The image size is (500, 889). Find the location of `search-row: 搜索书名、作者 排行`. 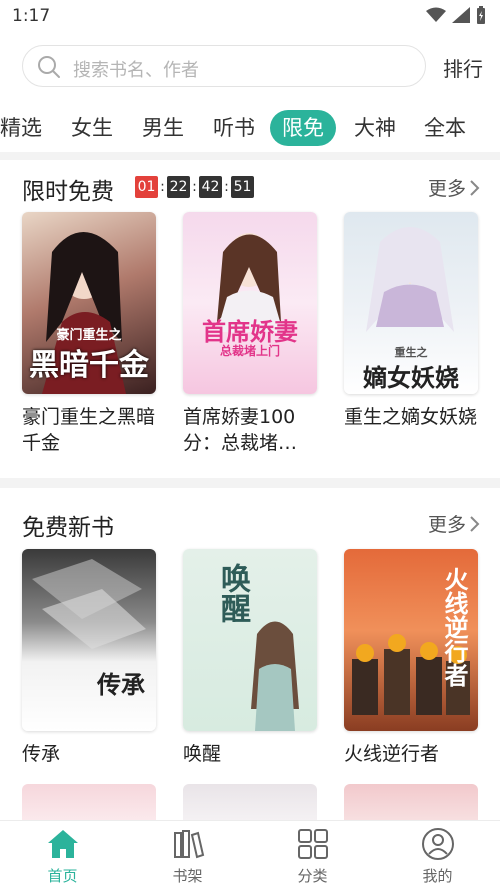

search-row: 搜索书名、作者 排行 is located at coordinates (250, 67).